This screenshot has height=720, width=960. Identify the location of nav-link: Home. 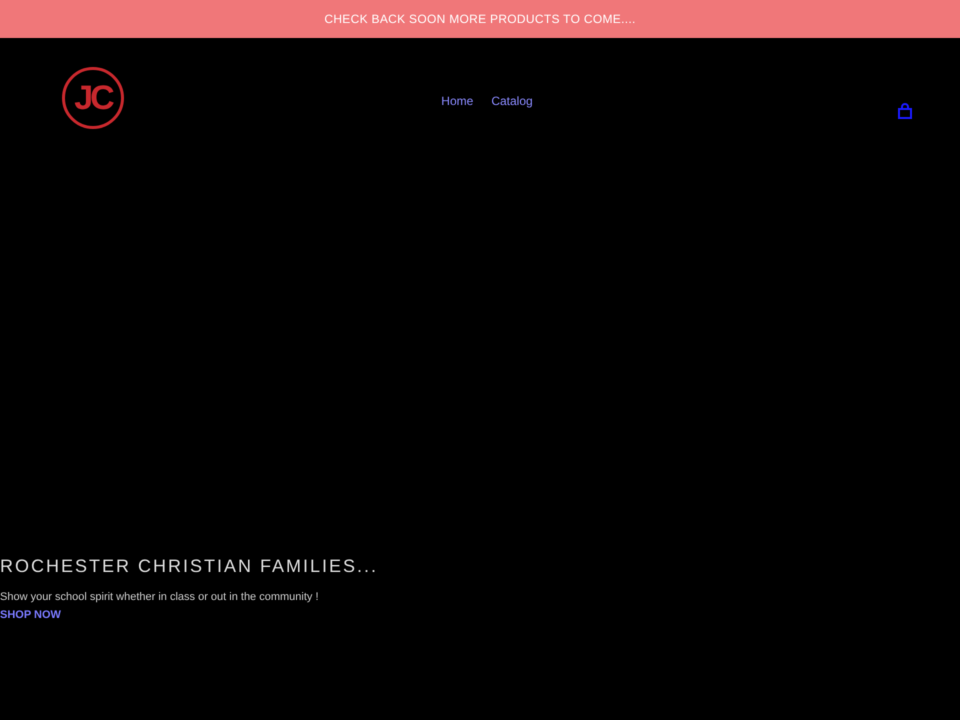
(457, 101).